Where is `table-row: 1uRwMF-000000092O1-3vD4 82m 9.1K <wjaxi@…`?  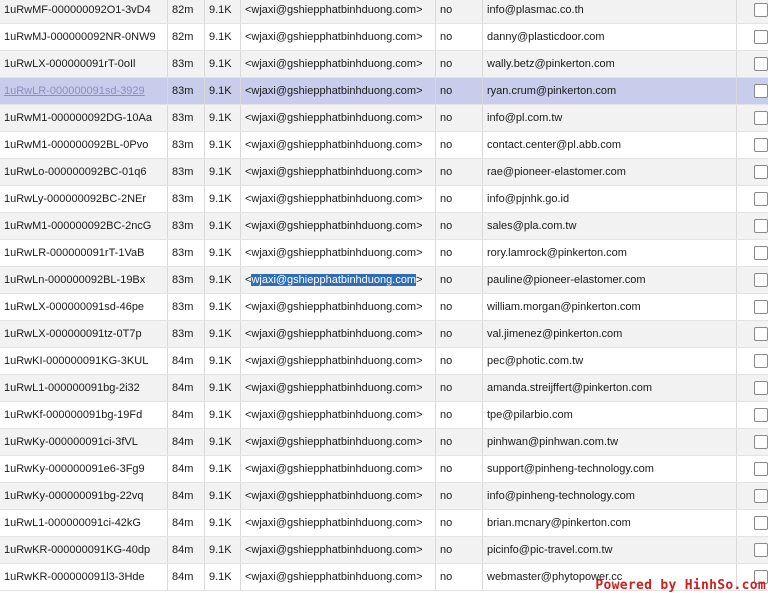
table-row: 1uRwMF-000000092O1-3vD4 82m 9.1K <wjaxi@… is located at coordinates (384, 12).